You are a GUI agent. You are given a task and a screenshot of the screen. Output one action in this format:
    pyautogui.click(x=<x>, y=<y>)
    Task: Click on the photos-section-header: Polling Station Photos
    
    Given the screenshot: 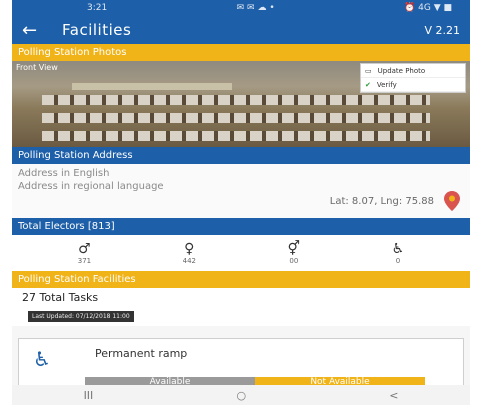 What is the action you would take?
    pyautogui.click(x=241, y=52)
    